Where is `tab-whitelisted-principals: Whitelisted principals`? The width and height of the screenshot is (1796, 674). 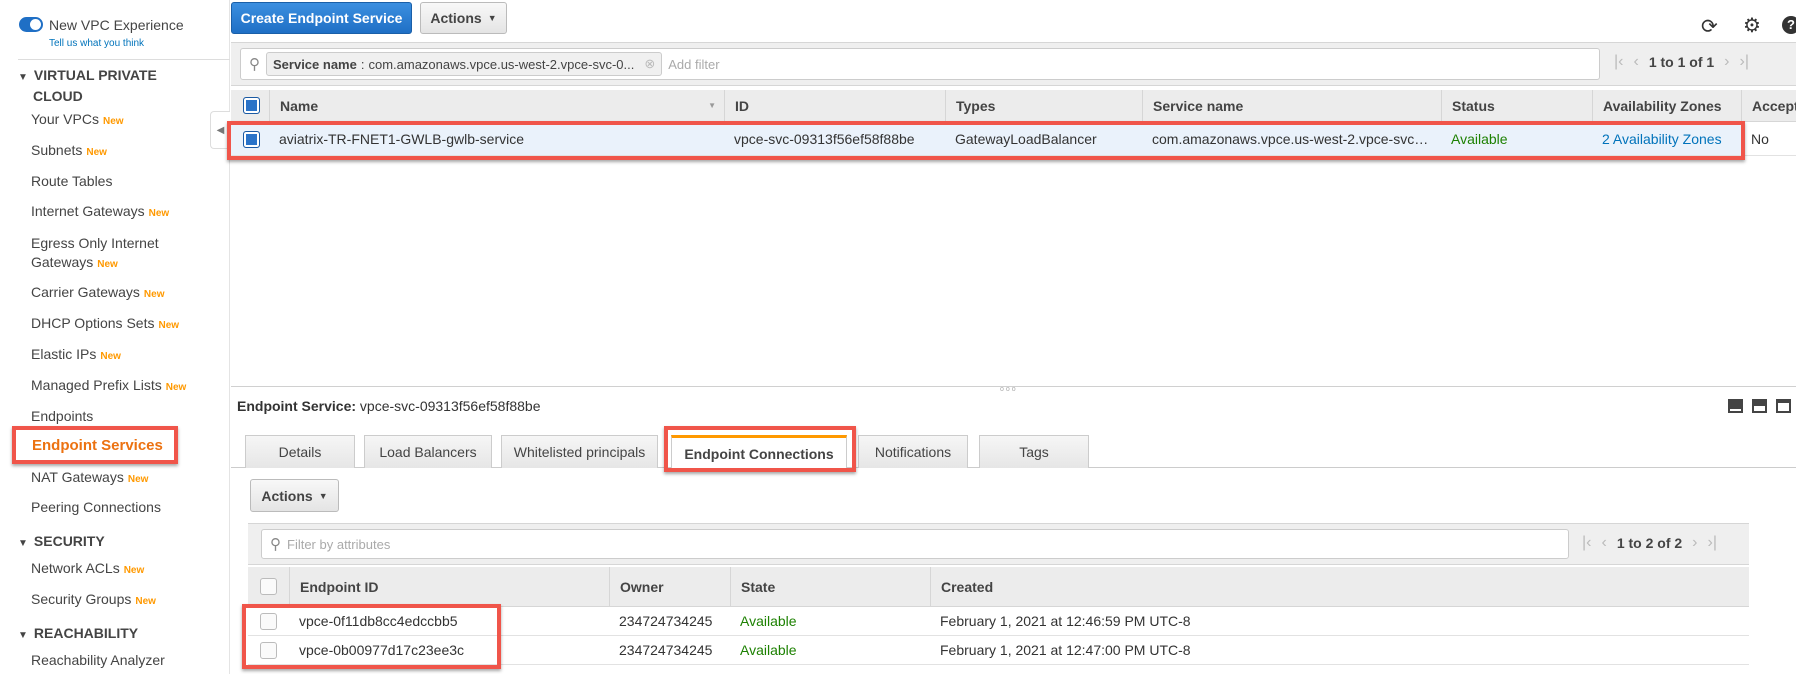
tab-whitelisted-principals: Whitelisted principals is located at coordinates (579, 451).